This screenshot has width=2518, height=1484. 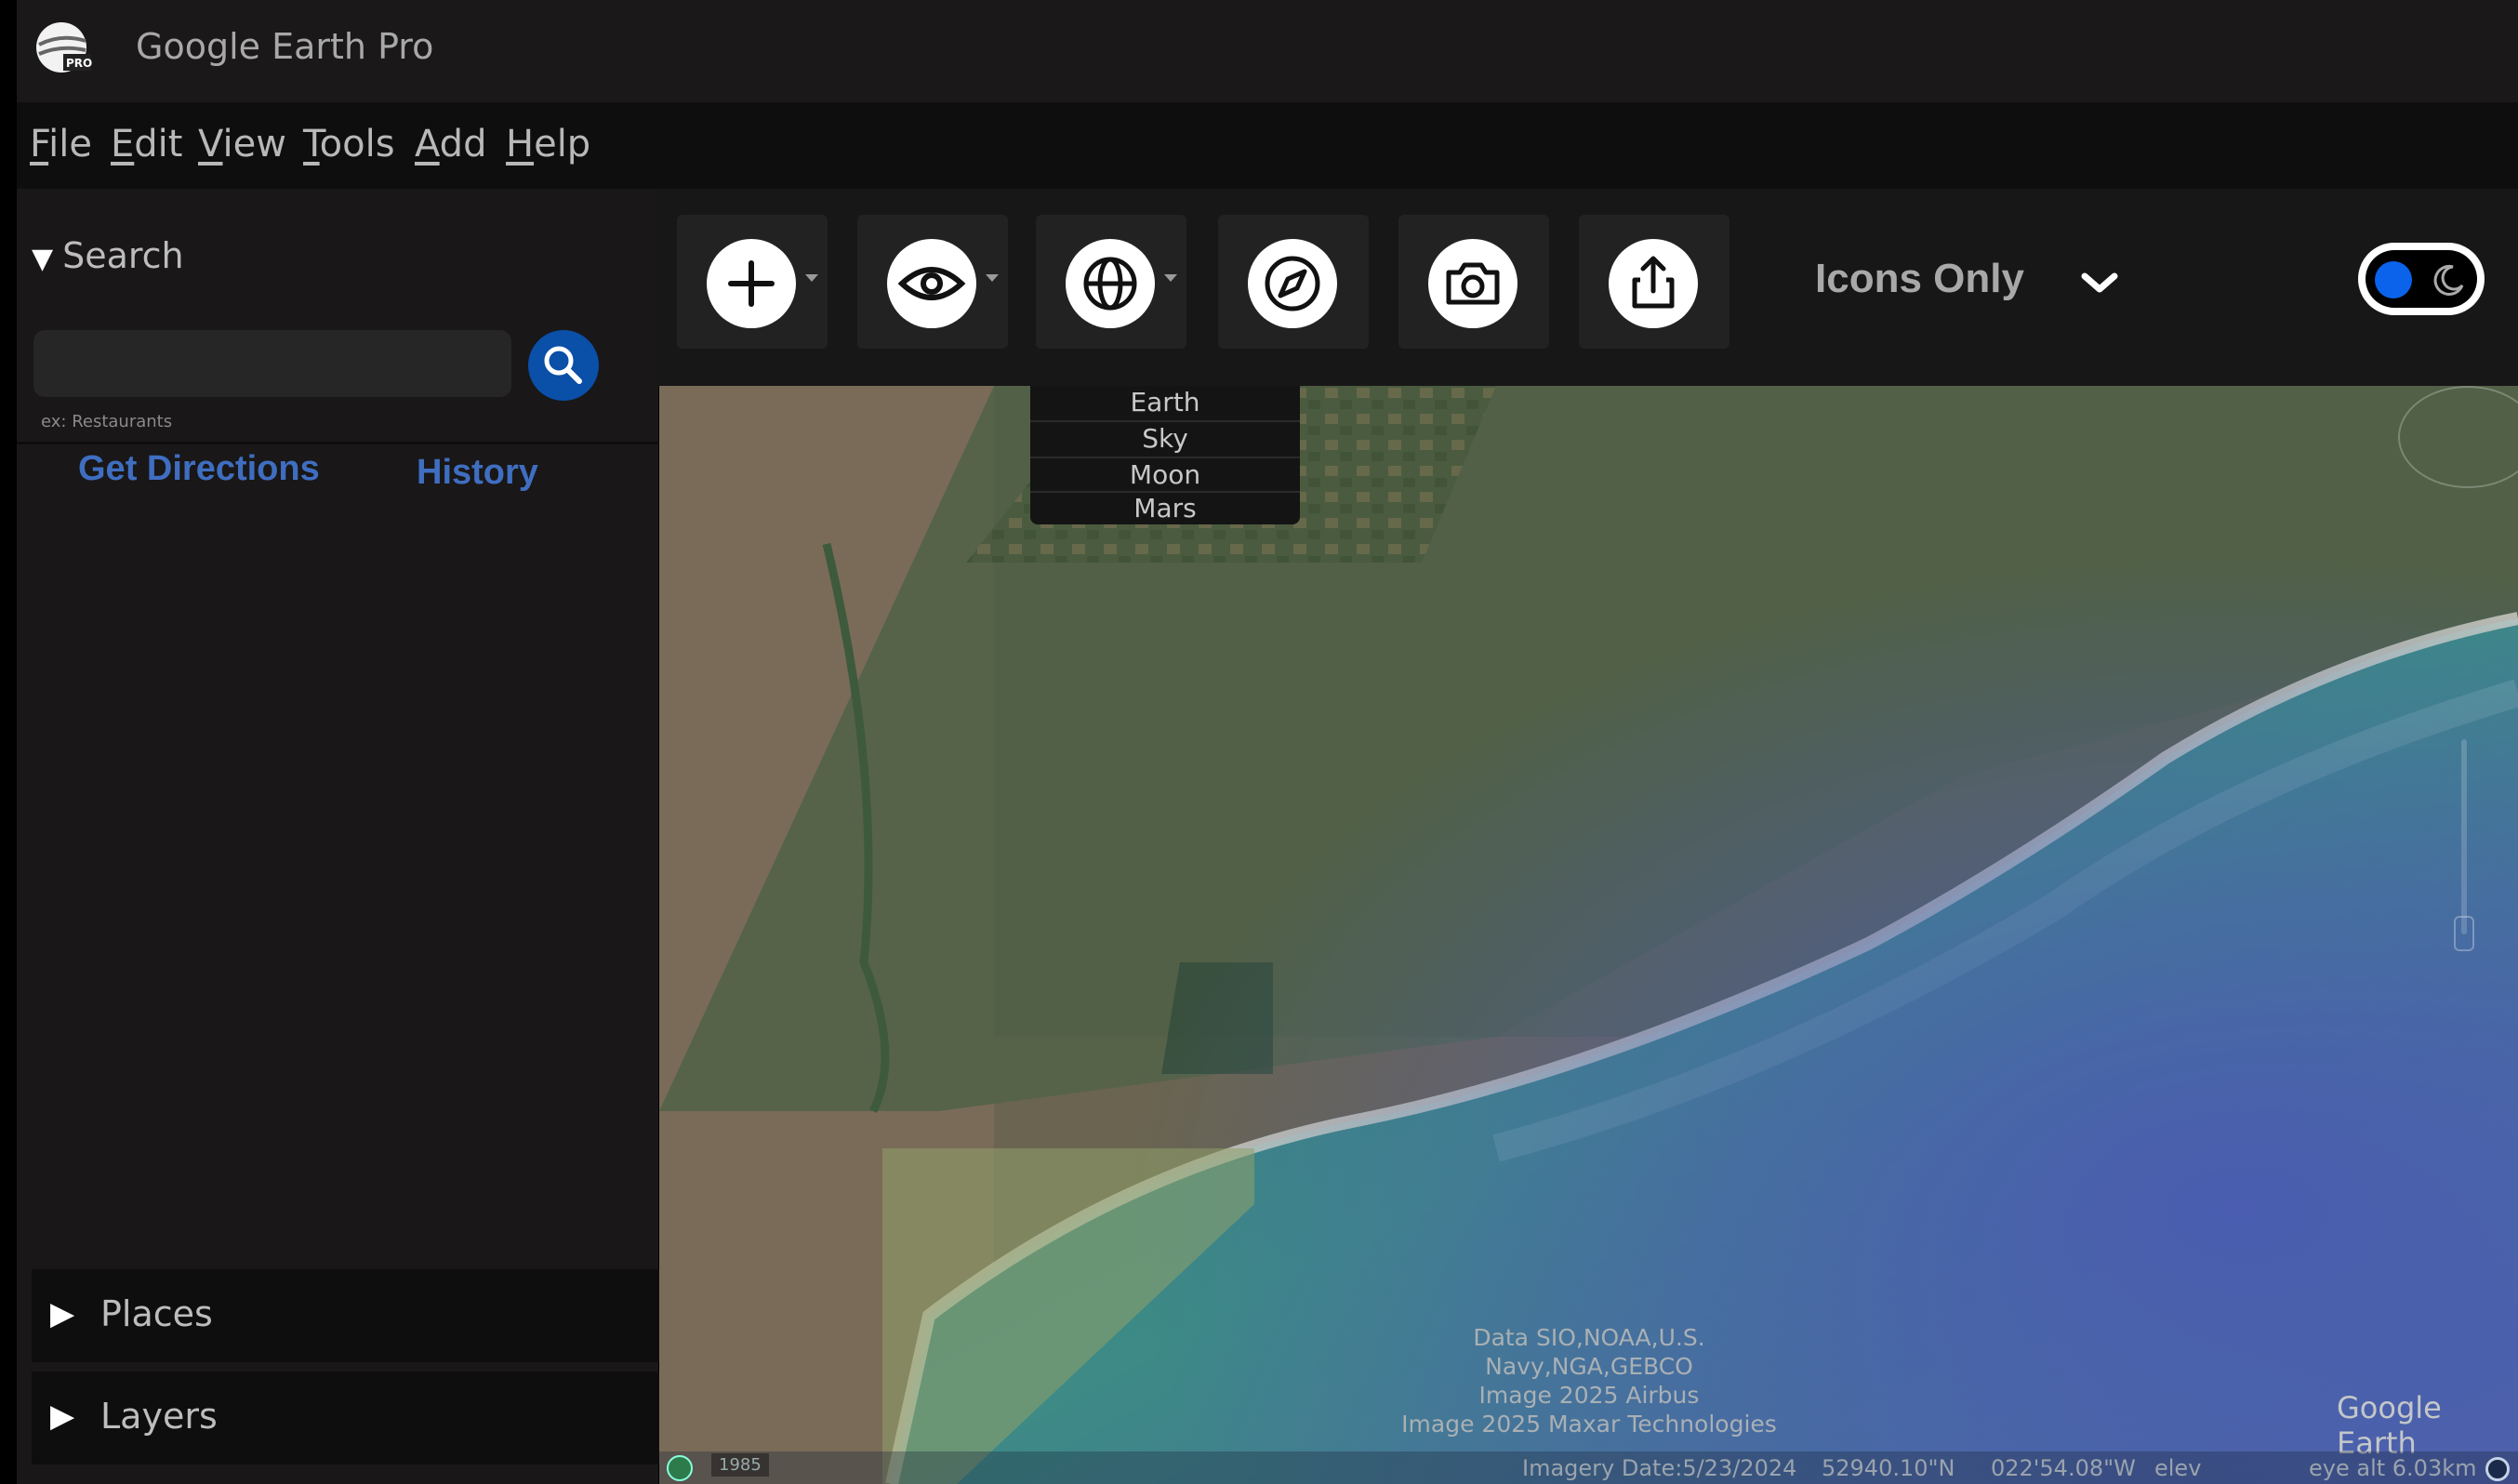 What do you see at coordinates (680, 1468) in the screenshot?
I see `historical-imagery-clock-icon` at bounding box center [680, 1468].